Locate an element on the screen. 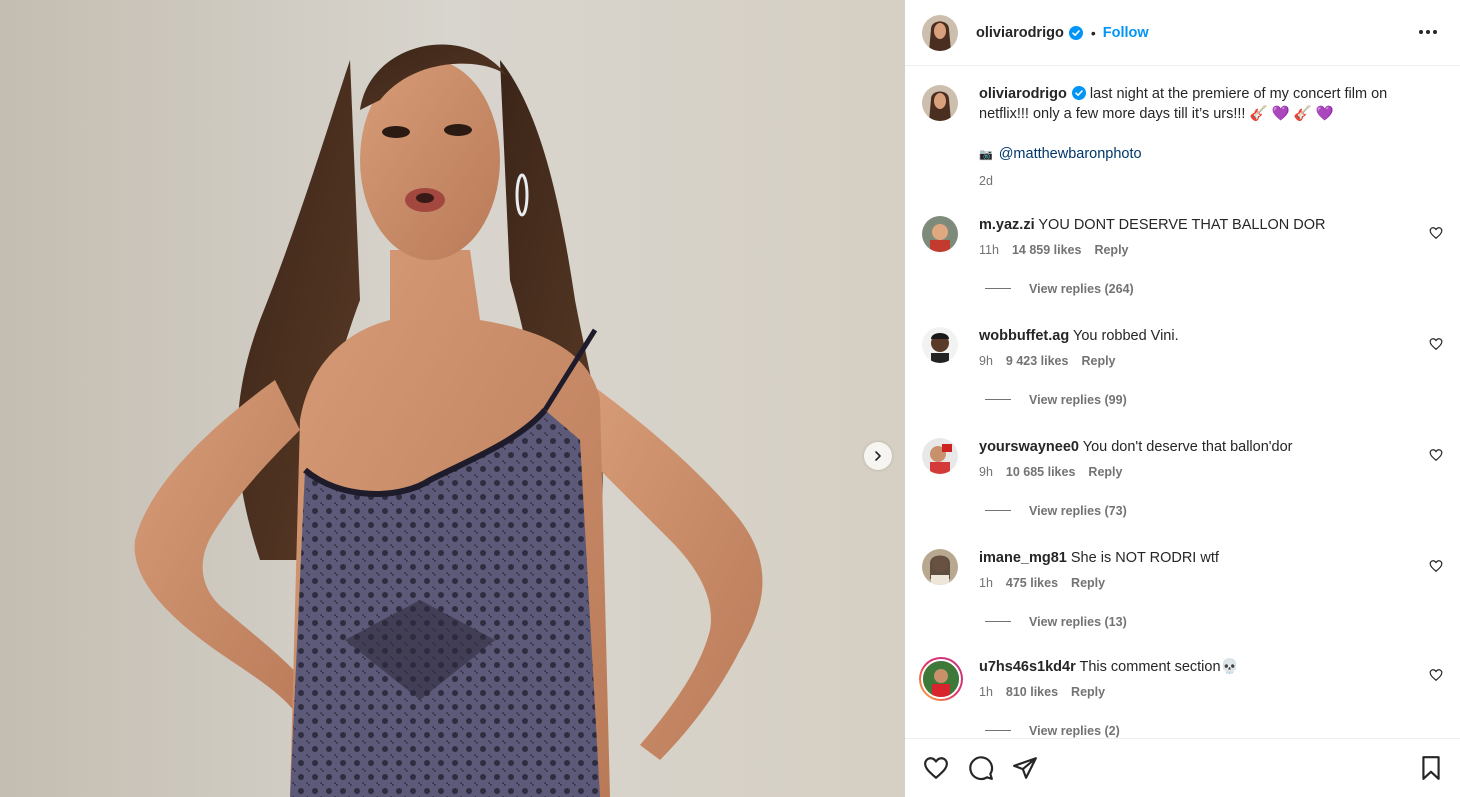 The image size is (1460, 797). comment-icon is located at coordinates (981, 768).